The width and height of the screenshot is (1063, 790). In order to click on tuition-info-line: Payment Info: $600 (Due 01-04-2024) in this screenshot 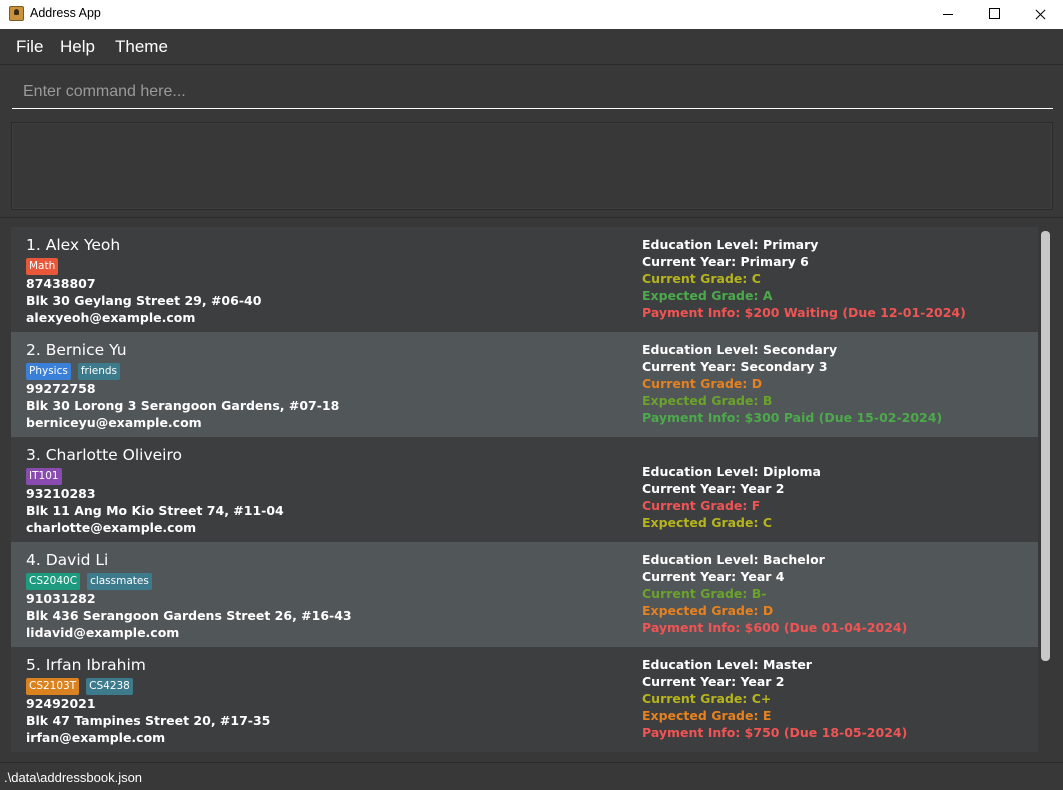, I will do `click(775, 627)`.